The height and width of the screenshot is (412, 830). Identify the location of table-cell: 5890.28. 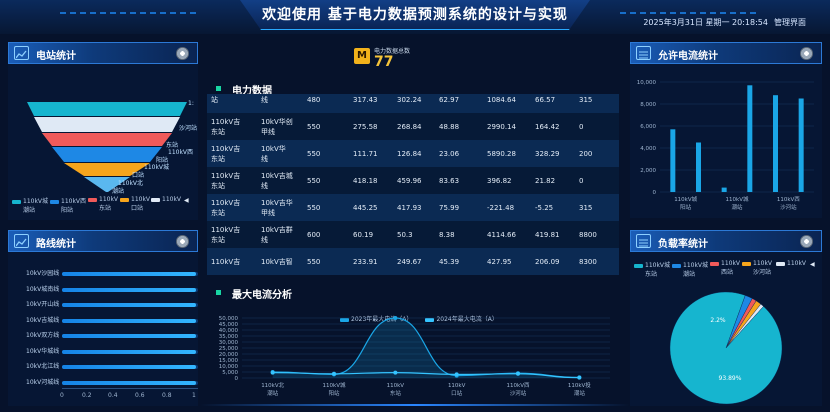
(501, 154).